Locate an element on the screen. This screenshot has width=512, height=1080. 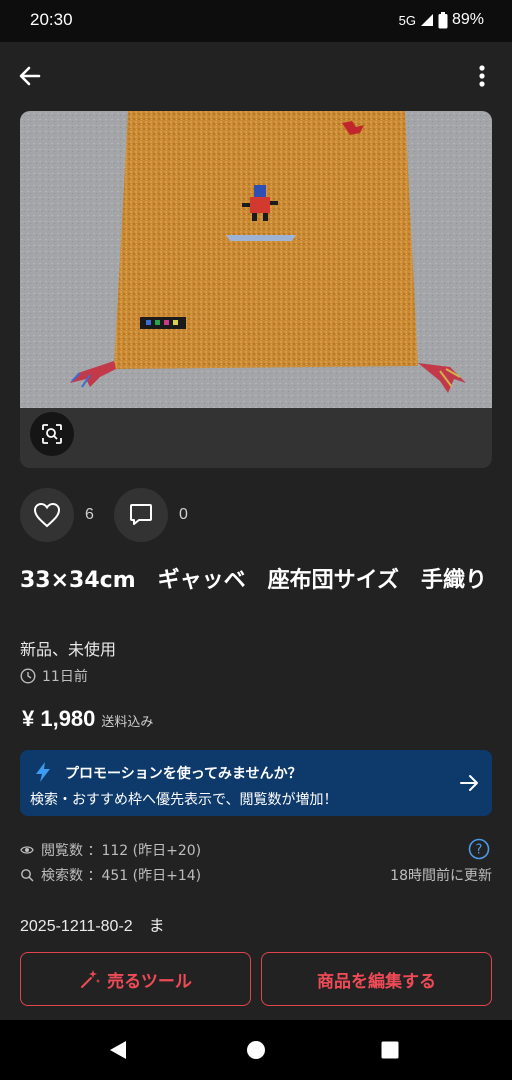
image-search-icon is located at coordinates (52, 434).